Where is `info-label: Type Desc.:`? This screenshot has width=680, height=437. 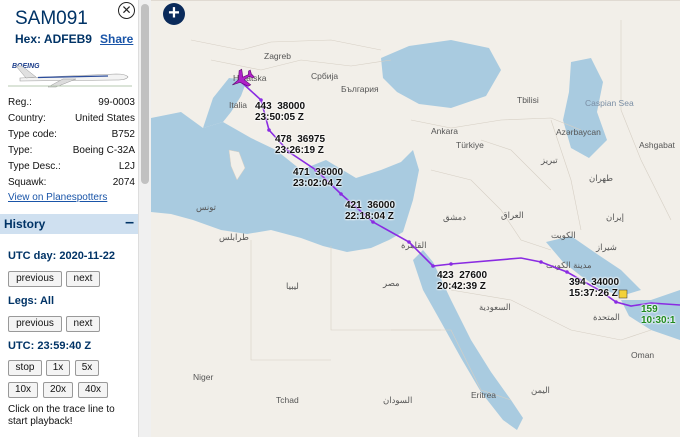 info-label: Type Desc.: is located at coordinates (34, 166).